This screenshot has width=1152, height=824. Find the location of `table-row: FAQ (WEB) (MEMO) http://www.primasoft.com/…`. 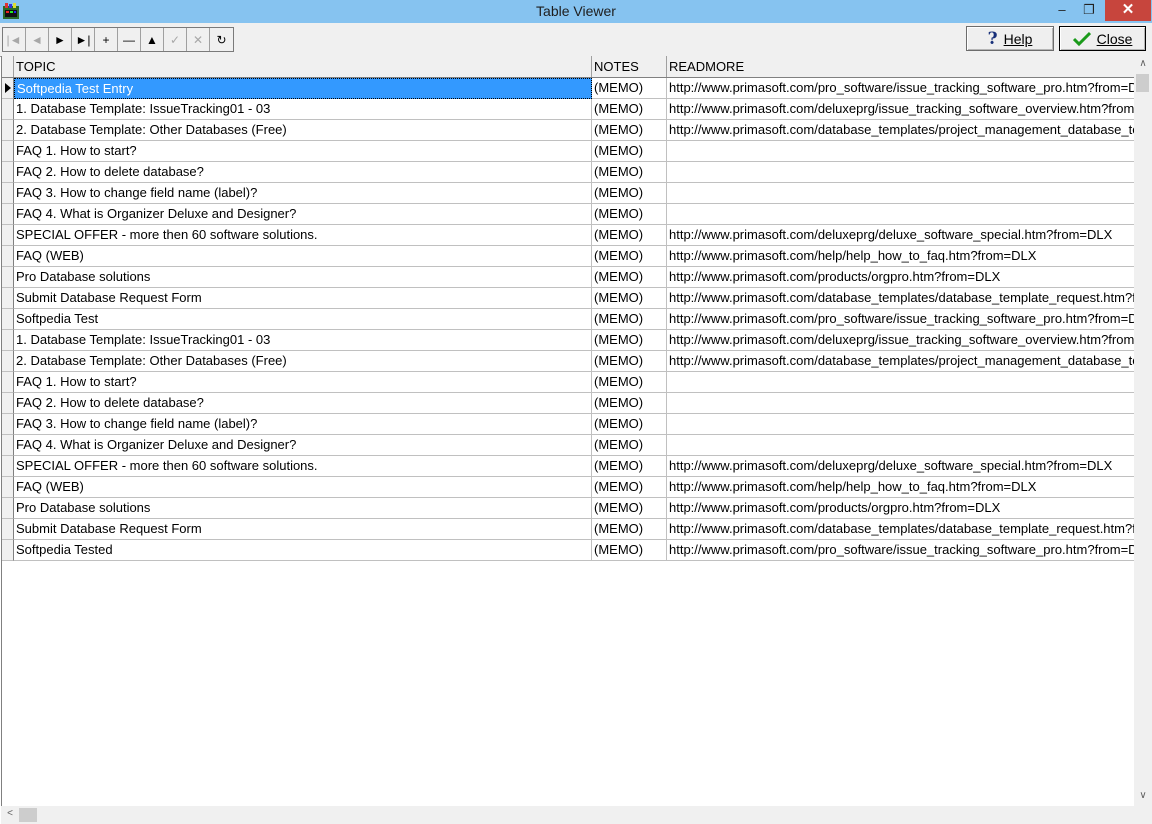

table-row: FAQ (WEB) (MEMO) http://www.primasoft.com/… is located at coordinates (568, 256).